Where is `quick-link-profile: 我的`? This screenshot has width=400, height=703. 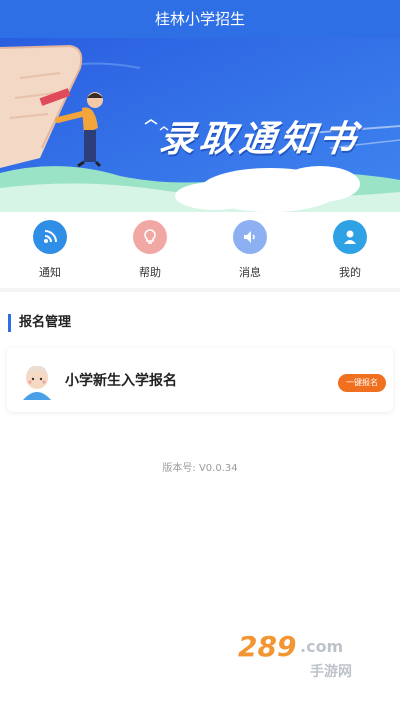
quick-link-profile: 我的 is located at coordinates (350, 247).